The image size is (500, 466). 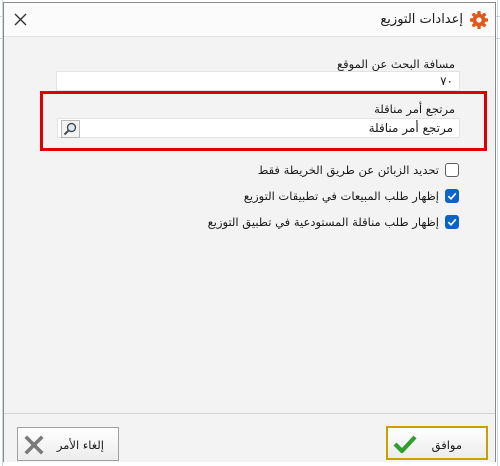 What do you see at coordinates (414, 109) in the screenshot?
I see `transfer-ref-label: مرتجع أمر مناقلة` at bounding box center [414, 109].